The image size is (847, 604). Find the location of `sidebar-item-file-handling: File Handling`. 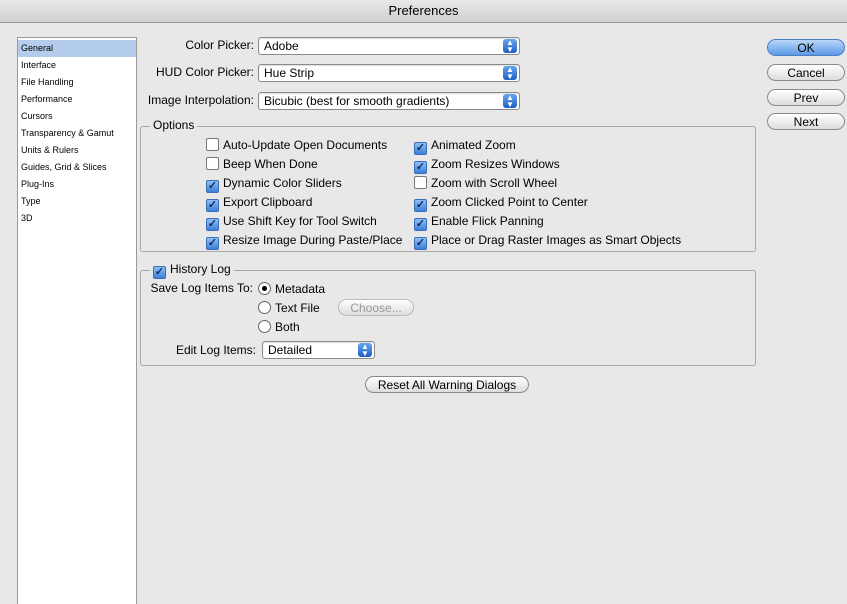

sidebar-item-file-handling: File Handling is located at coordinates (77, 82).